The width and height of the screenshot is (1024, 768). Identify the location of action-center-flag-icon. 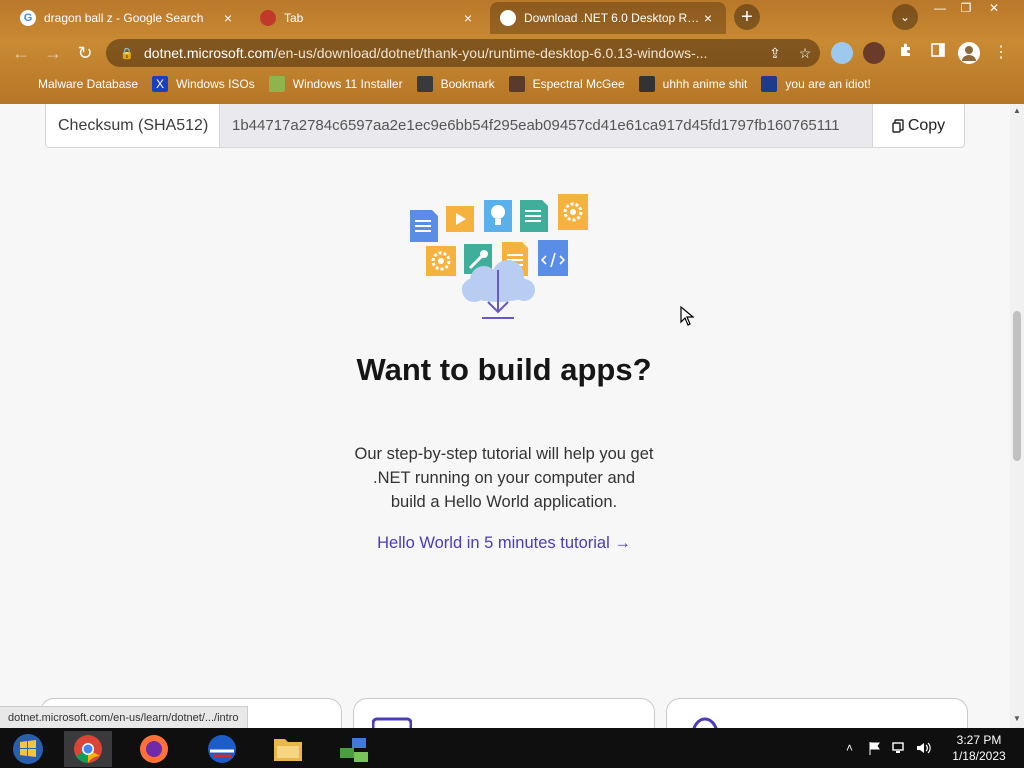
(875, 748).